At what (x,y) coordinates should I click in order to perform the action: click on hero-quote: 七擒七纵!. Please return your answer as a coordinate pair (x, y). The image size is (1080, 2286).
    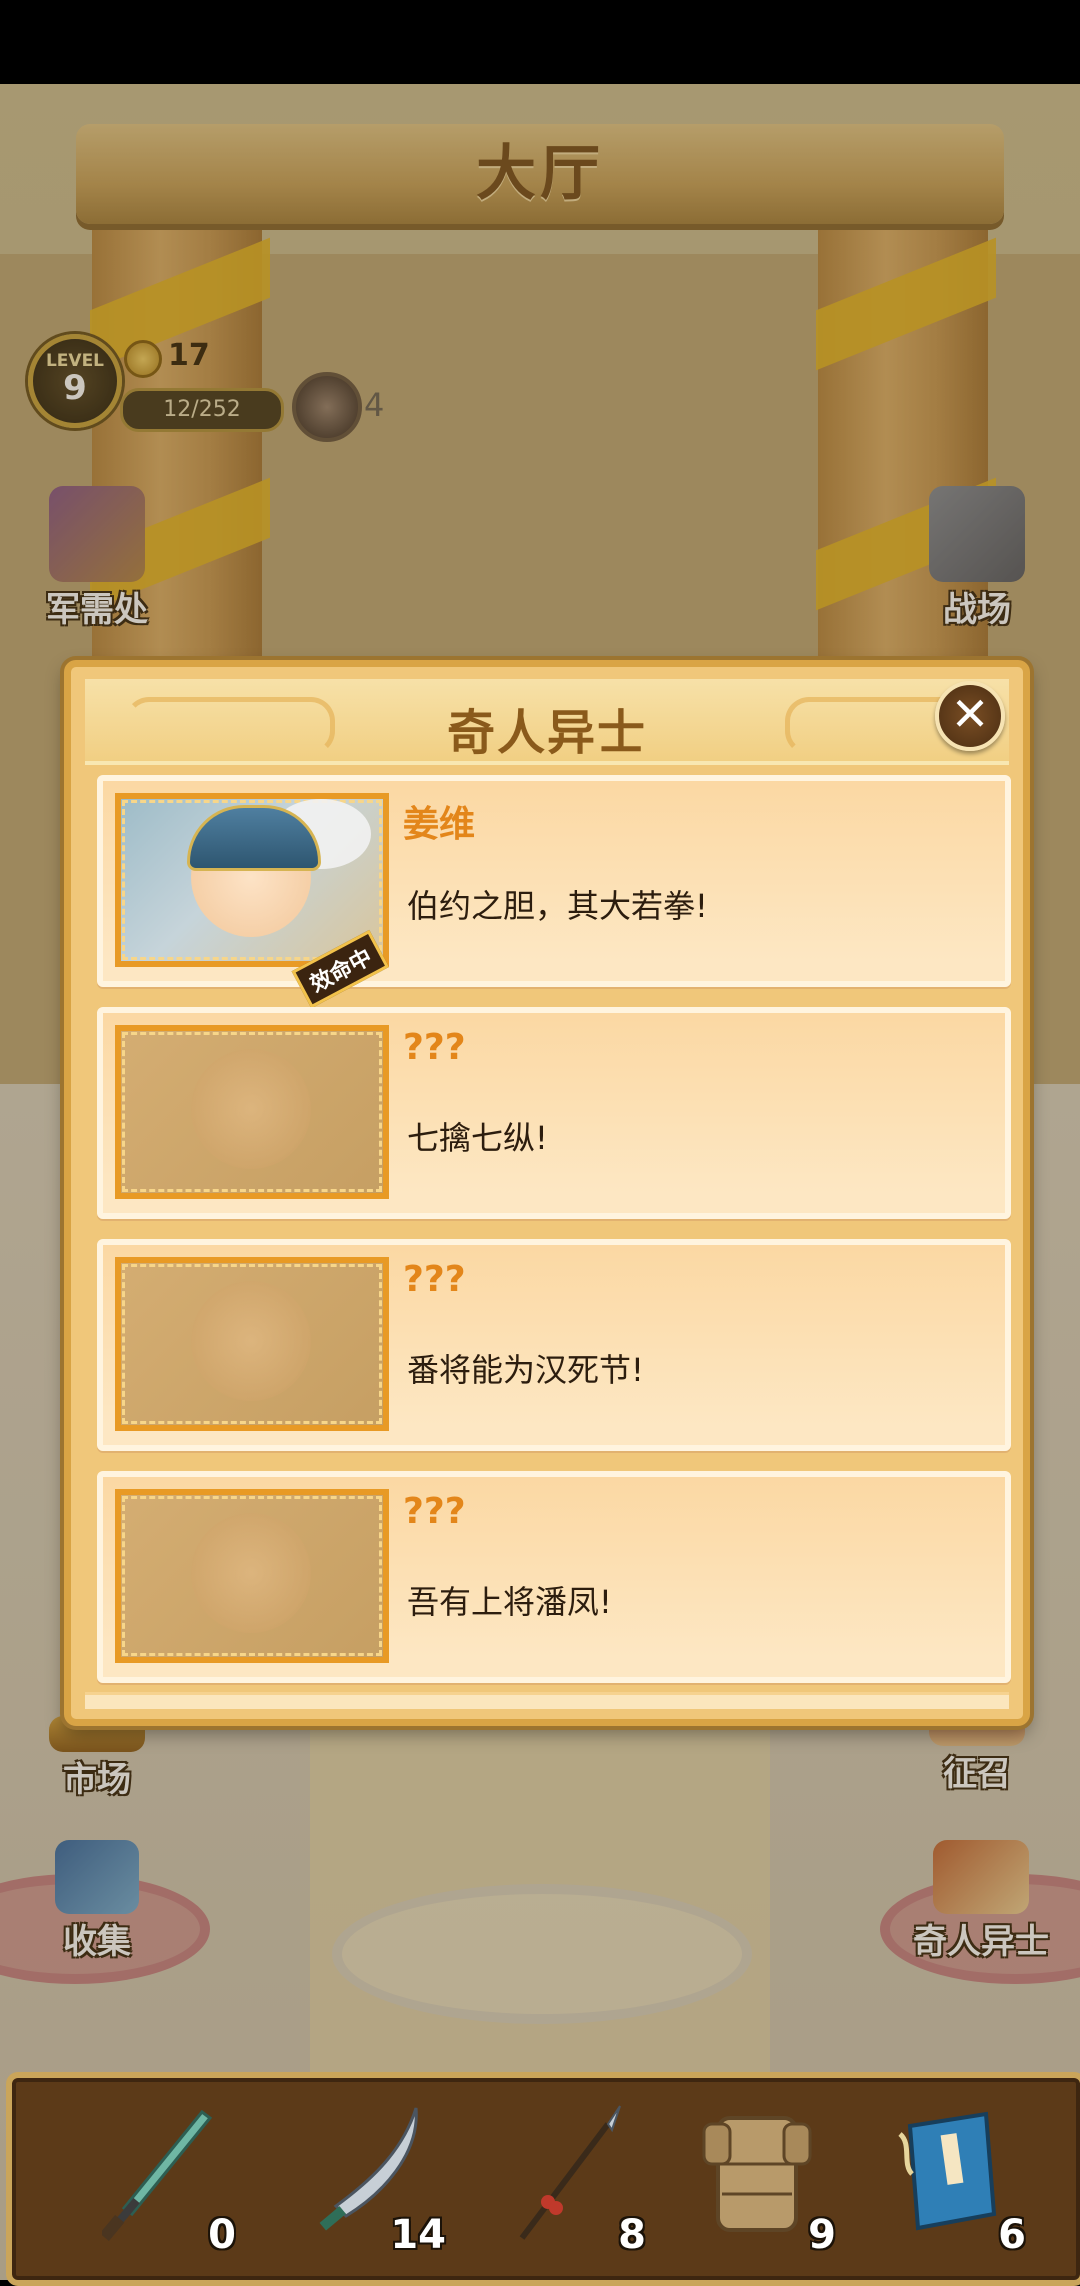
    Looking at the image, I should click on (477, 1138).